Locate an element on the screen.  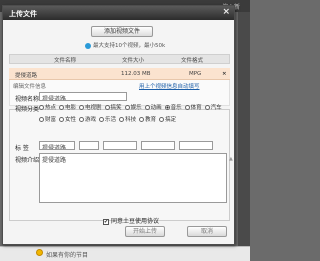
autofill-link: 用上个视频信息自动填写 is located at coordinates (169, 86).